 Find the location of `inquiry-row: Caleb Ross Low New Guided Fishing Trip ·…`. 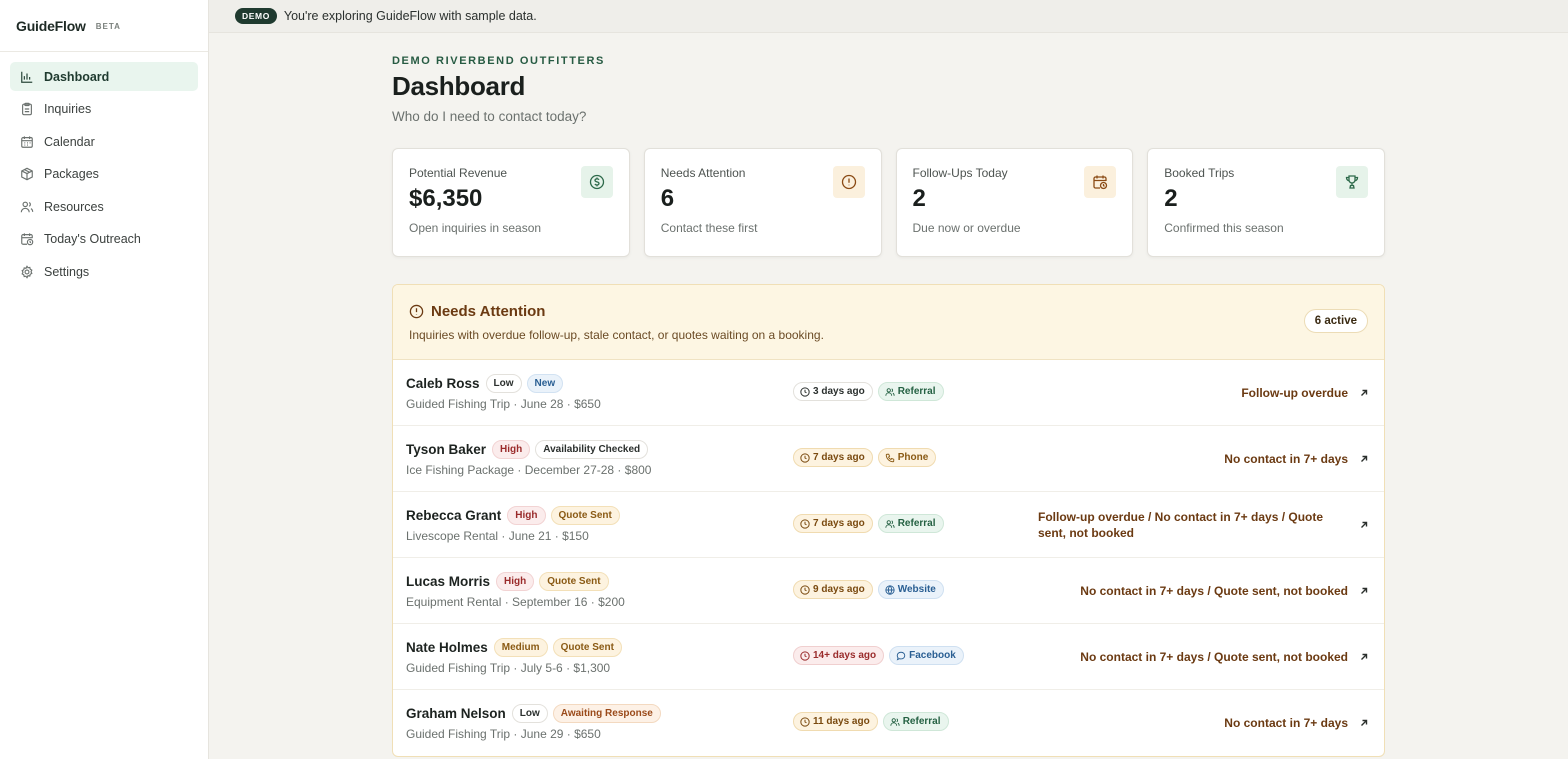

inquiry-row: Caleb Ross Low New Guided Fishing Trip ·… is located at coordinates (888, 393).